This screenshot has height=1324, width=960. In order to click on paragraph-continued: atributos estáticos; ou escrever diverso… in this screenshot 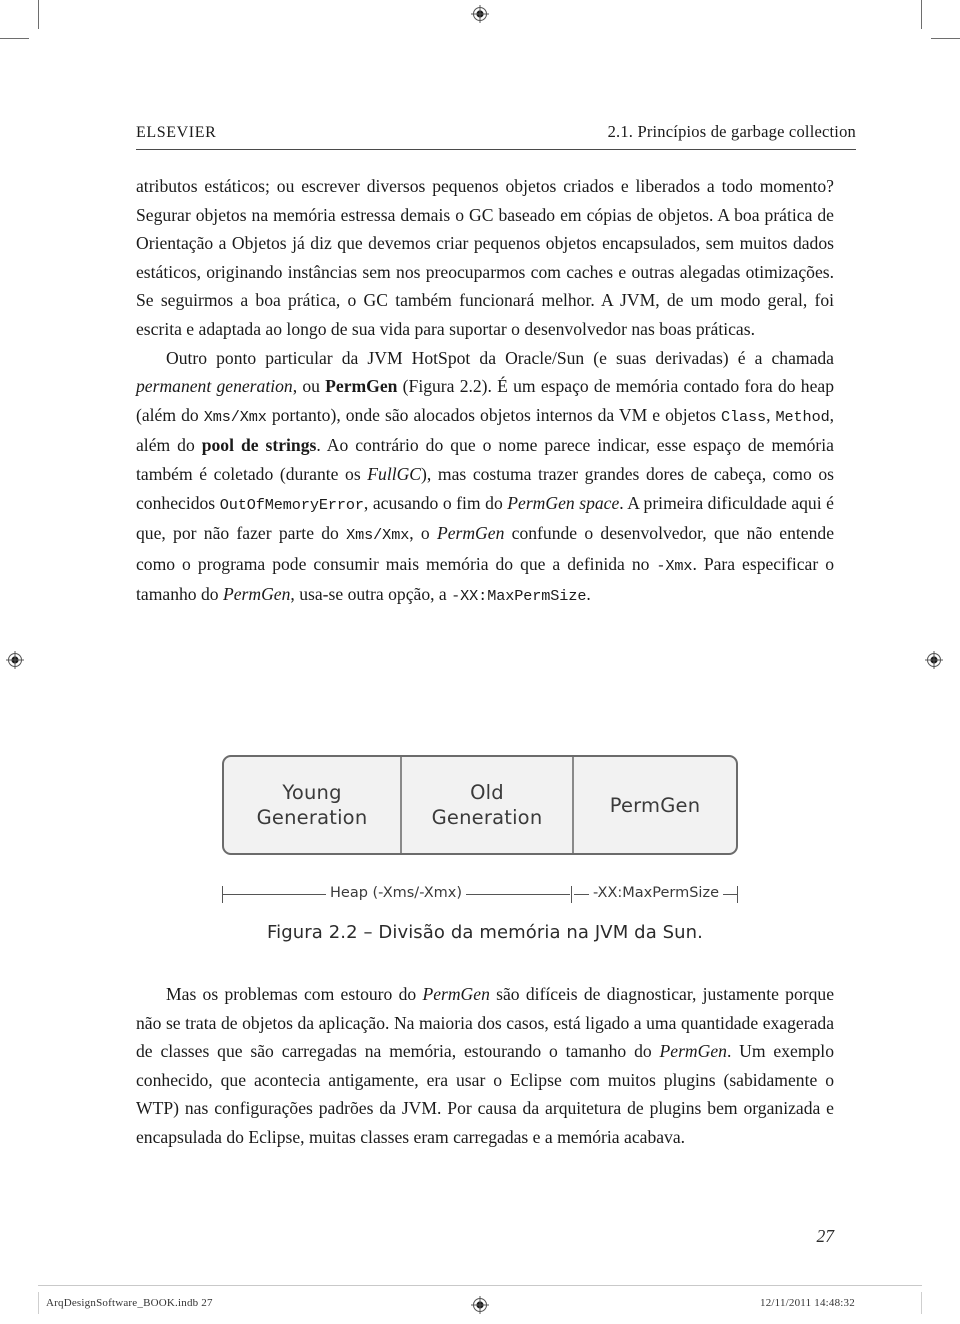, I will do `click(485, 258)`.